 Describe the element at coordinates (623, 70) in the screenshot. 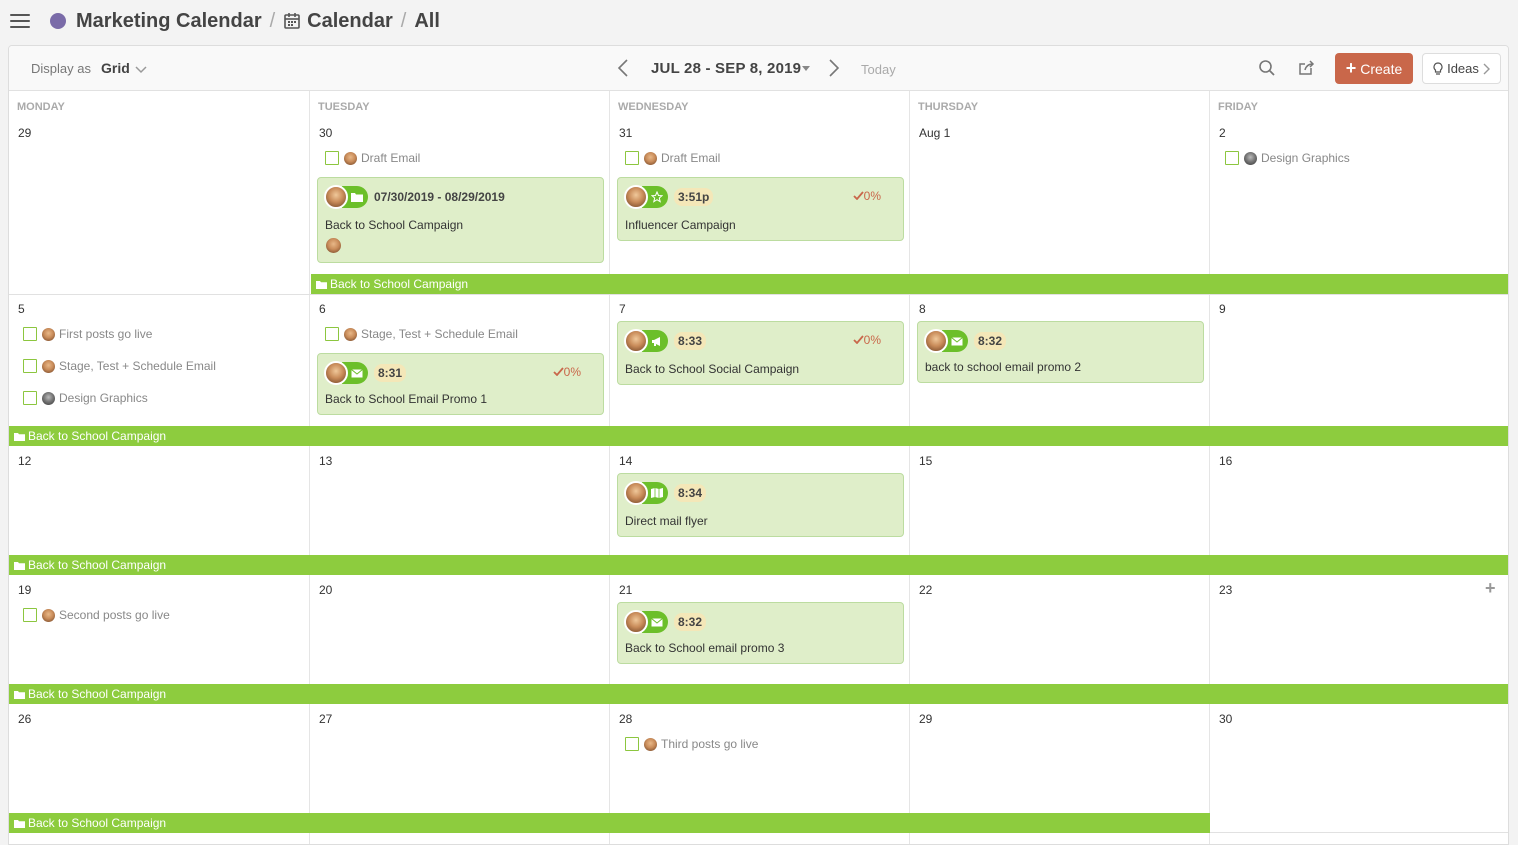

I see `previous-range-icon` at that location.